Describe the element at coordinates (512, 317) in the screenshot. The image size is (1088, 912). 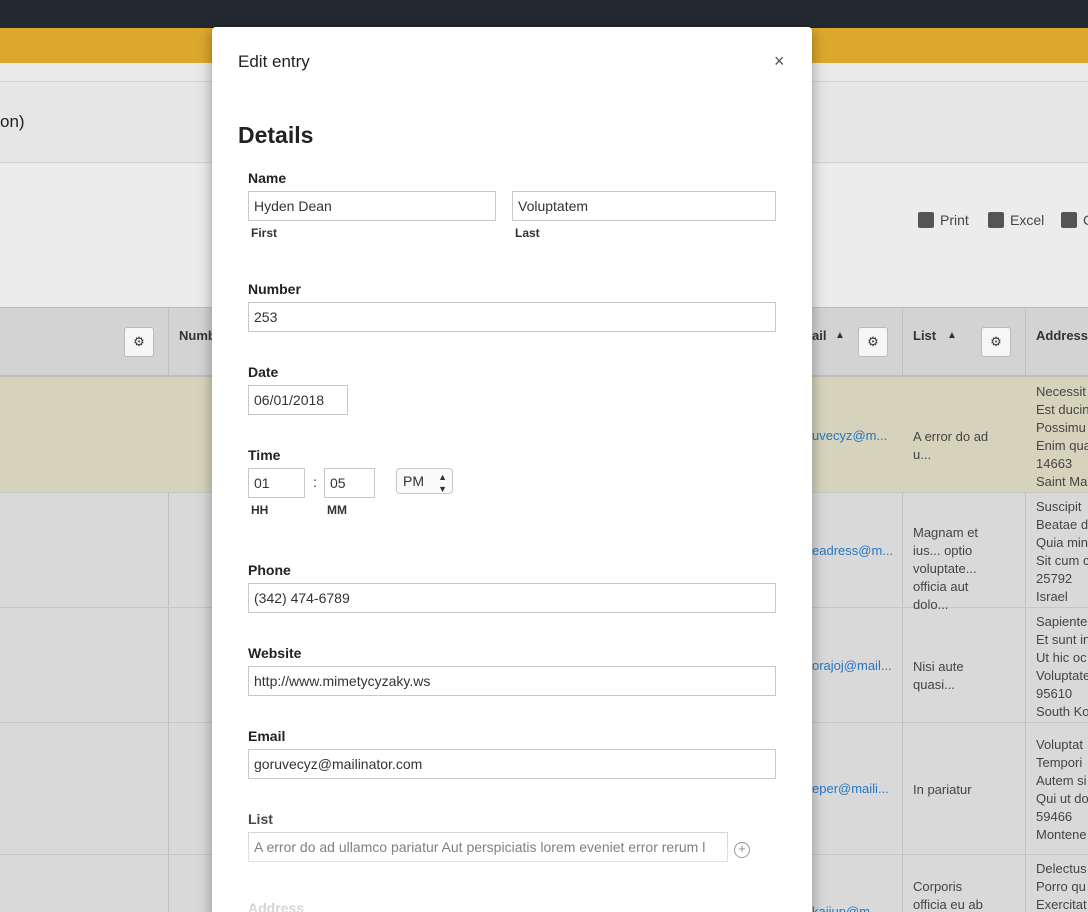
I see `number-input: 253` at that location.